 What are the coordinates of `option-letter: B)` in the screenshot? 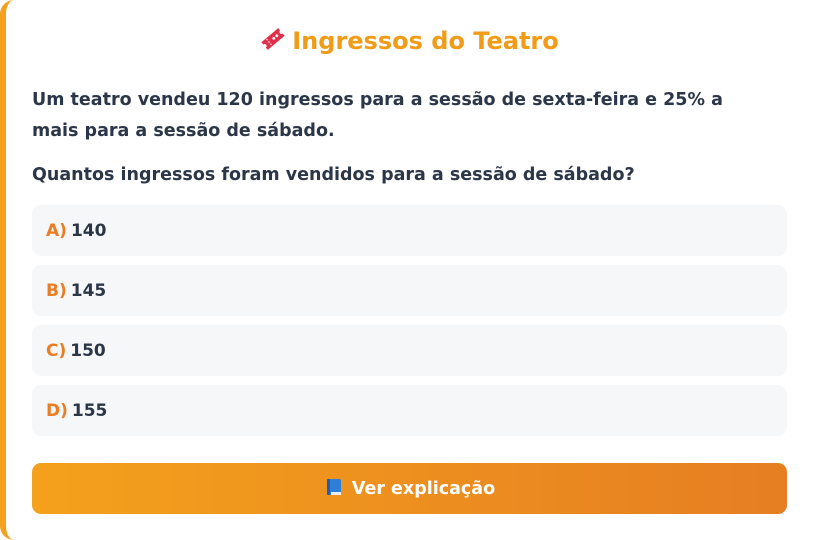 It's located at (56, 290).